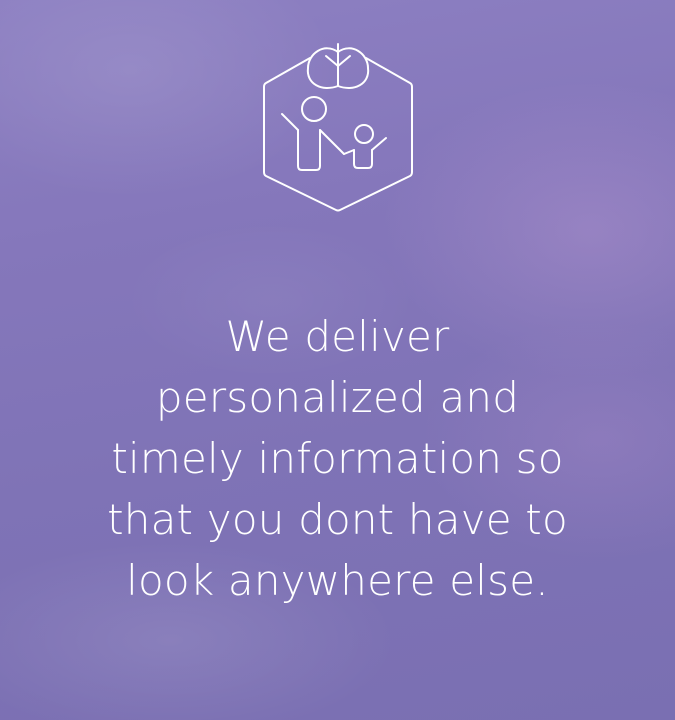 This screenshot has height=720, width=675. Describe the element at coordinates (337, 397) in the screenshot. I see `tagline-line: personalized and` at that location.